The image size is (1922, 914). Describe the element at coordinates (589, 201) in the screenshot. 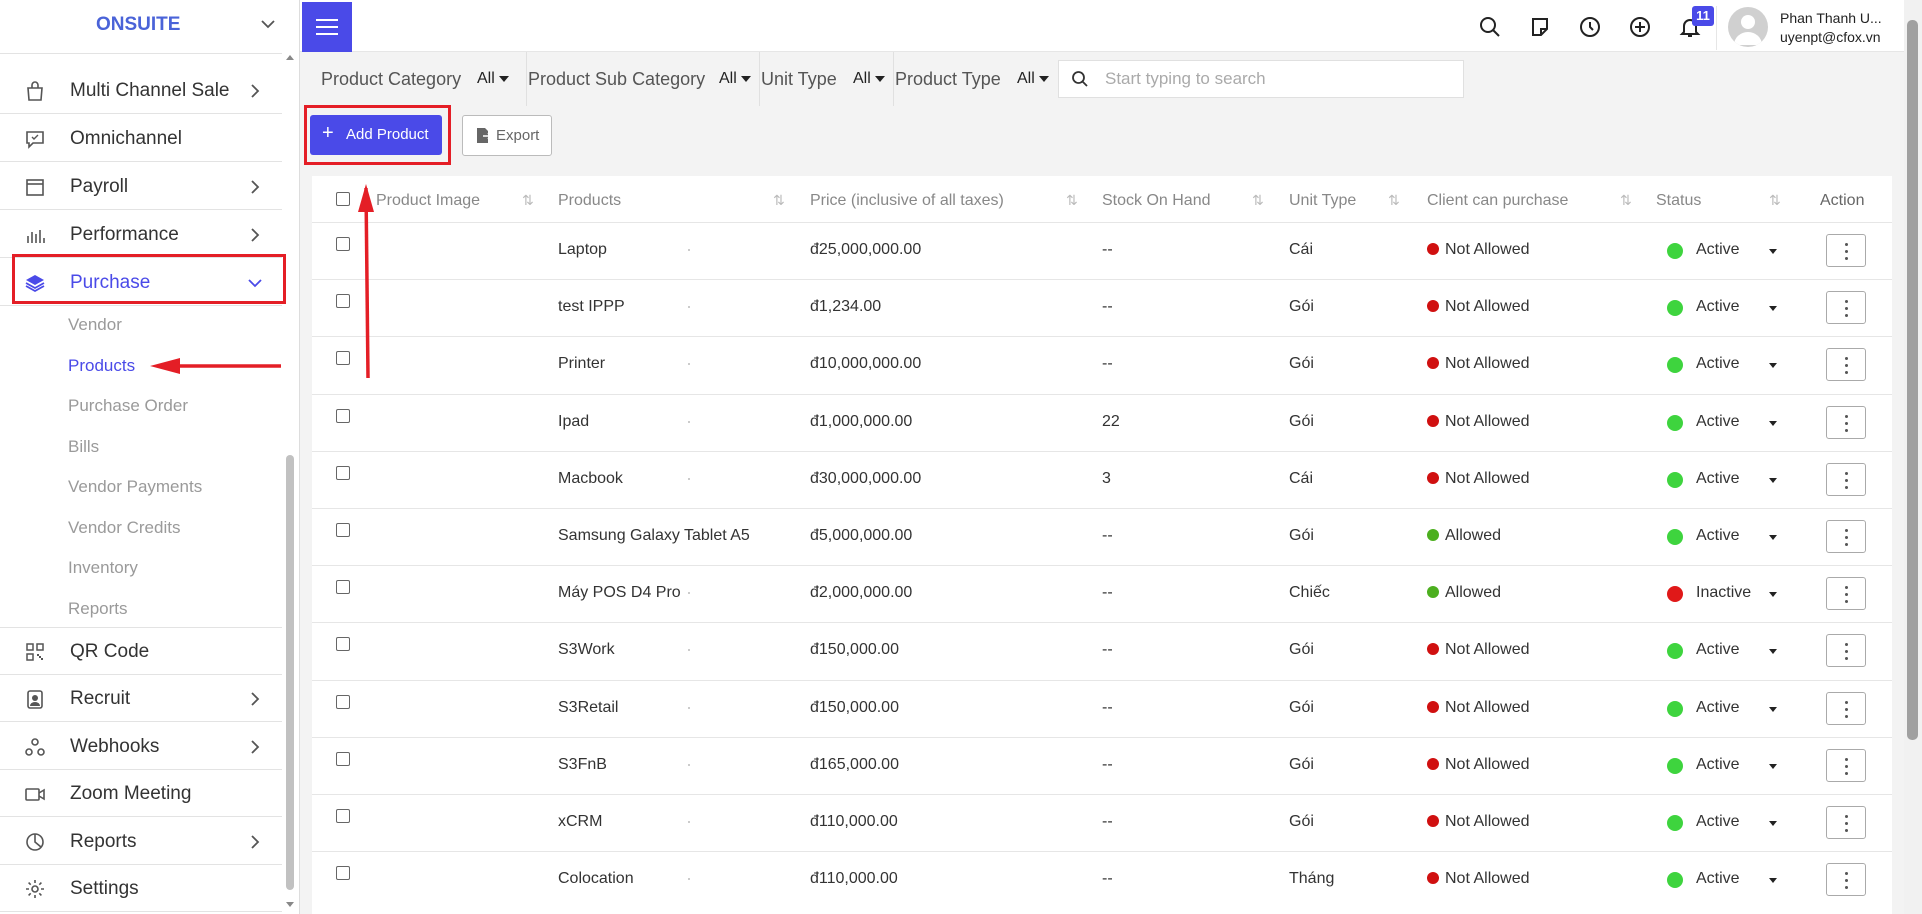

I see `column-header-products: Products` at that location.